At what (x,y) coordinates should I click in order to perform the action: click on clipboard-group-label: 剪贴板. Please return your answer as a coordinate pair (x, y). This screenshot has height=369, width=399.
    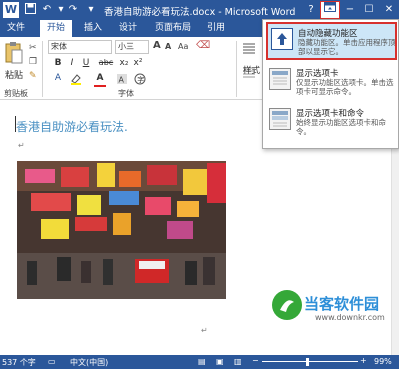
    Looking at the image, I should click on (16, 93).